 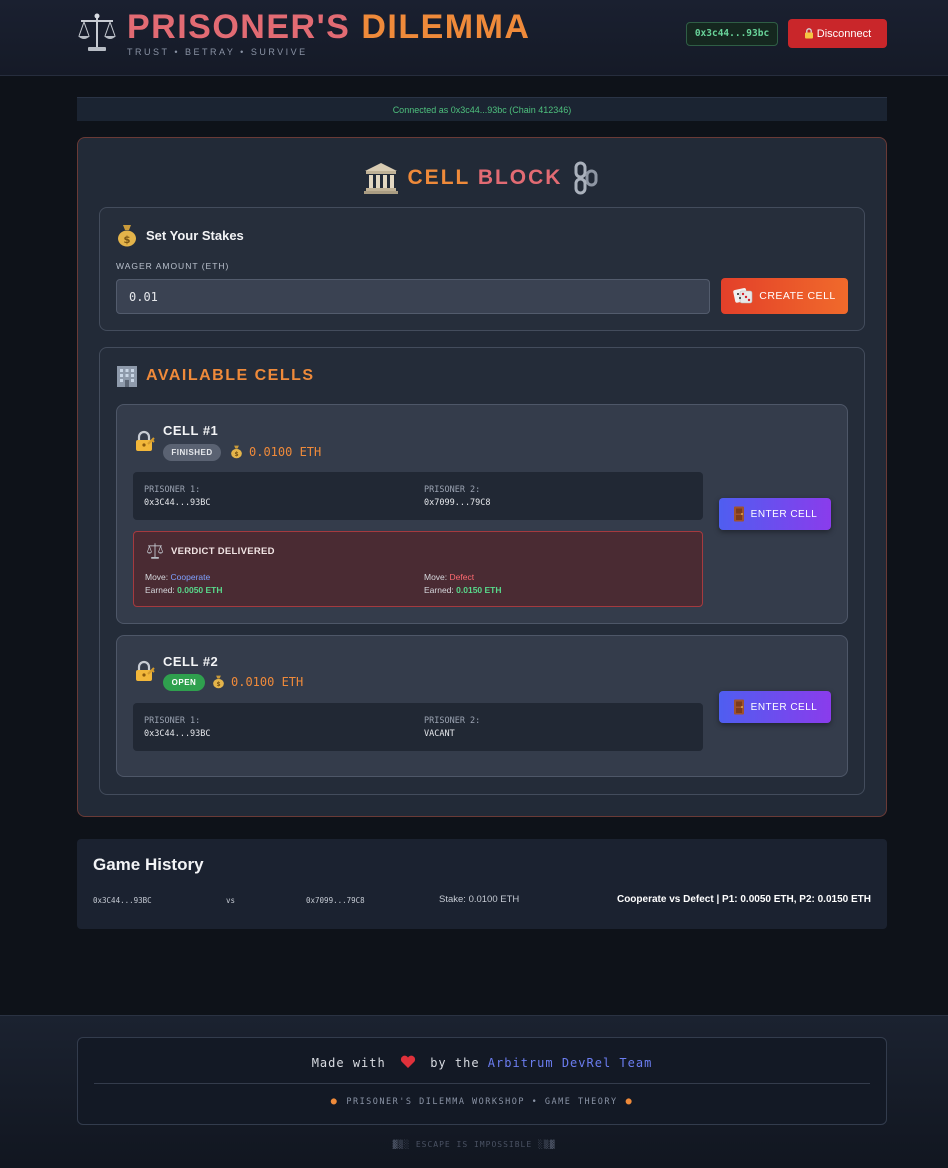 I want to click on app-title: PRISONER'S DILEMMA, so click(x=328, y=27).